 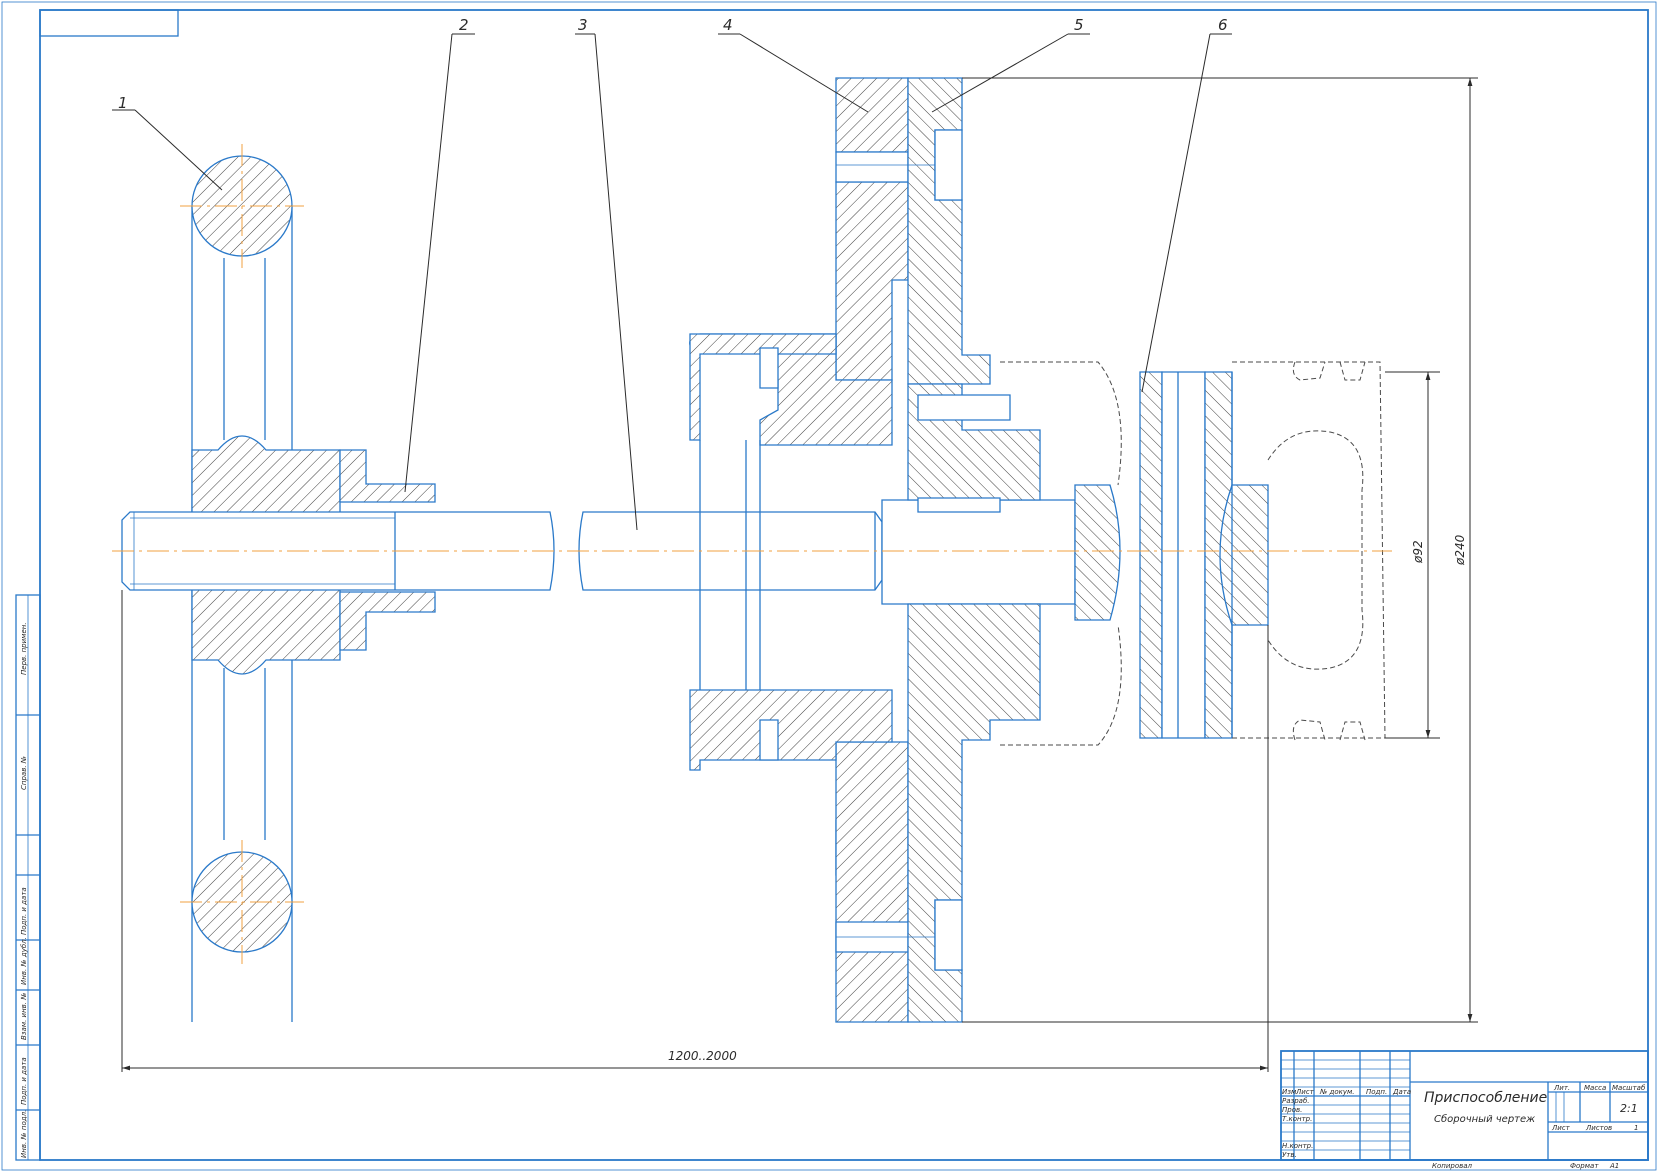 What do you see at coordinates (1401, 1092) in the screenshot?
I see `tb-col-data: Дата` at bounding box center [1401, 1092].